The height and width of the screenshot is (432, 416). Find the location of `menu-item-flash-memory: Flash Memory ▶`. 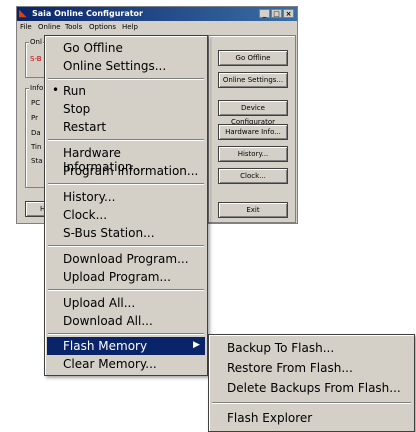

menu-item-flash-memory: Flash Memory ▶ is located at coordinates (126, 346).